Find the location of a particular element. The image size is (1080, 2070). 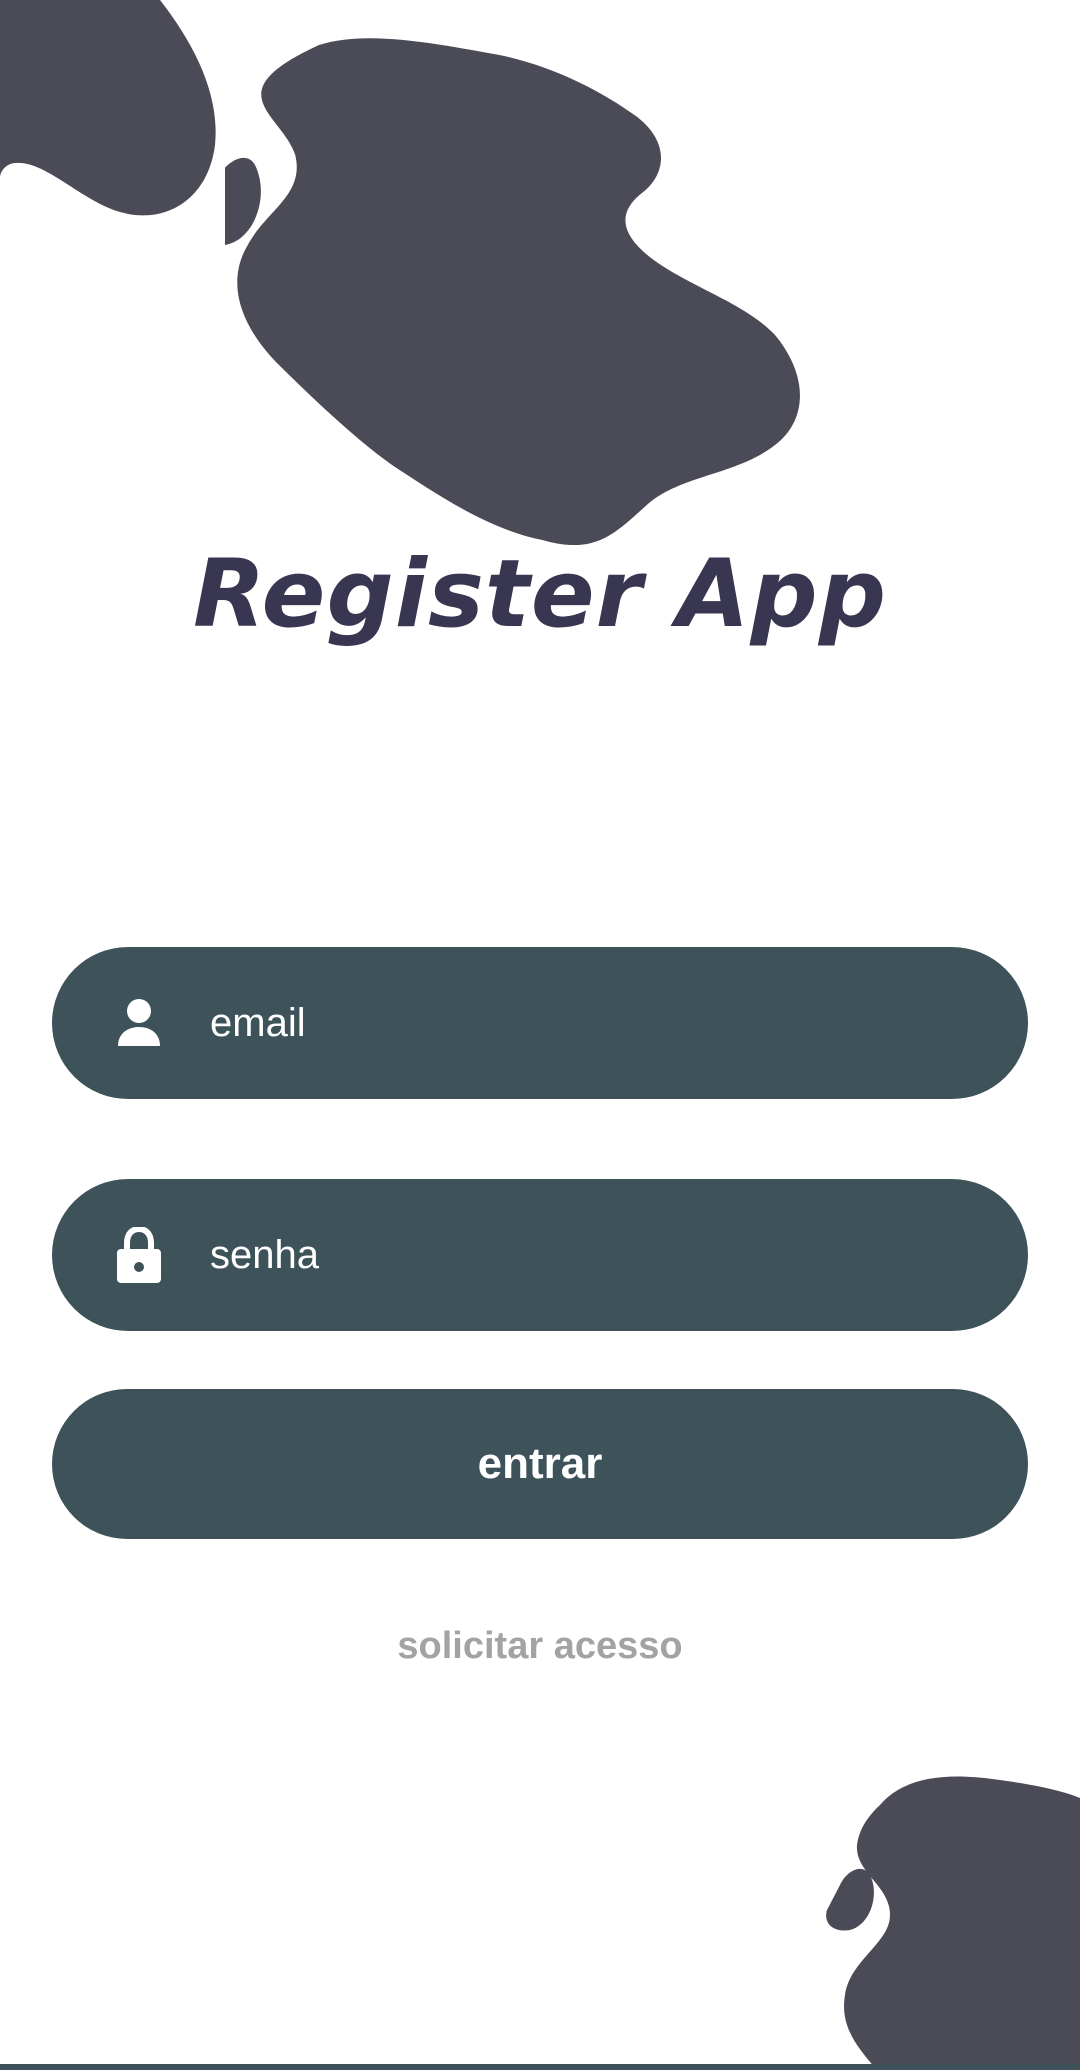

password-input is located at coordinates (580, 1255).